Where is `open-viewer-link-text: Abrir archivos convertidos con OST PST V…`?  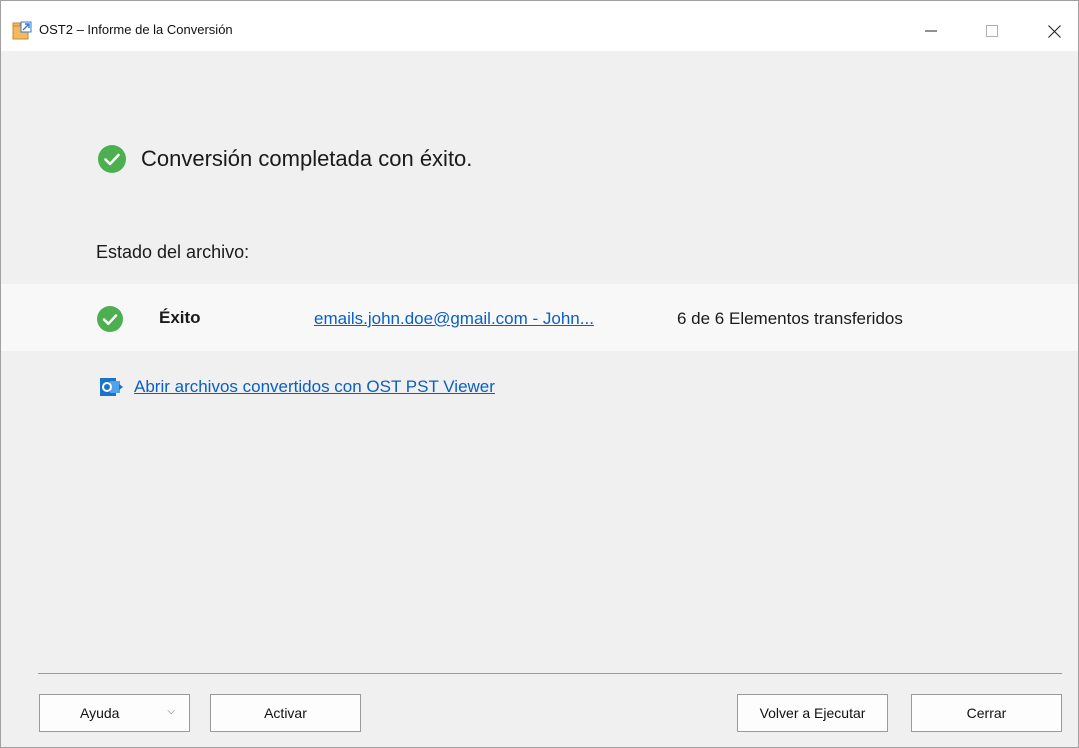
open-viewer-link-text: Abrir archivos convertidos con OST PST V… is located at coordinates (314, 386).